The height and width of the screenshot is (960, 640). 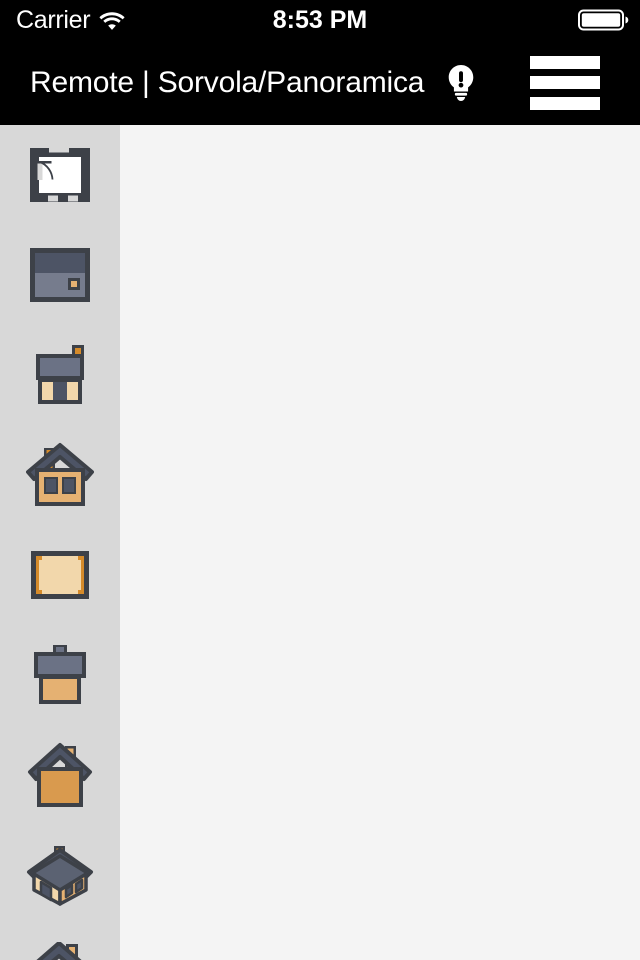 I want to click on flat-roof-building-icon, so click(x=60, y=674).